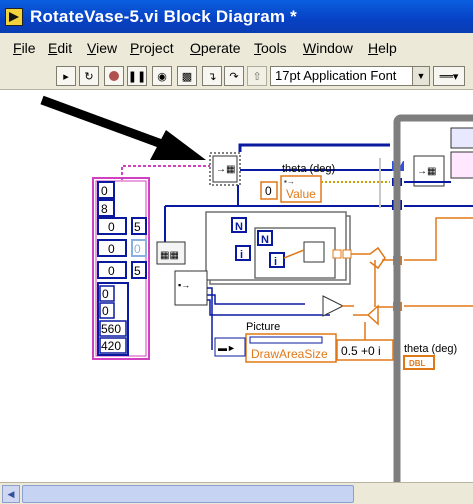 This screenshot has height=504, width=473. Describe the element at coordinates (417, 363) in the screenshot. I see `dbl-type-label: DBL` at that location.